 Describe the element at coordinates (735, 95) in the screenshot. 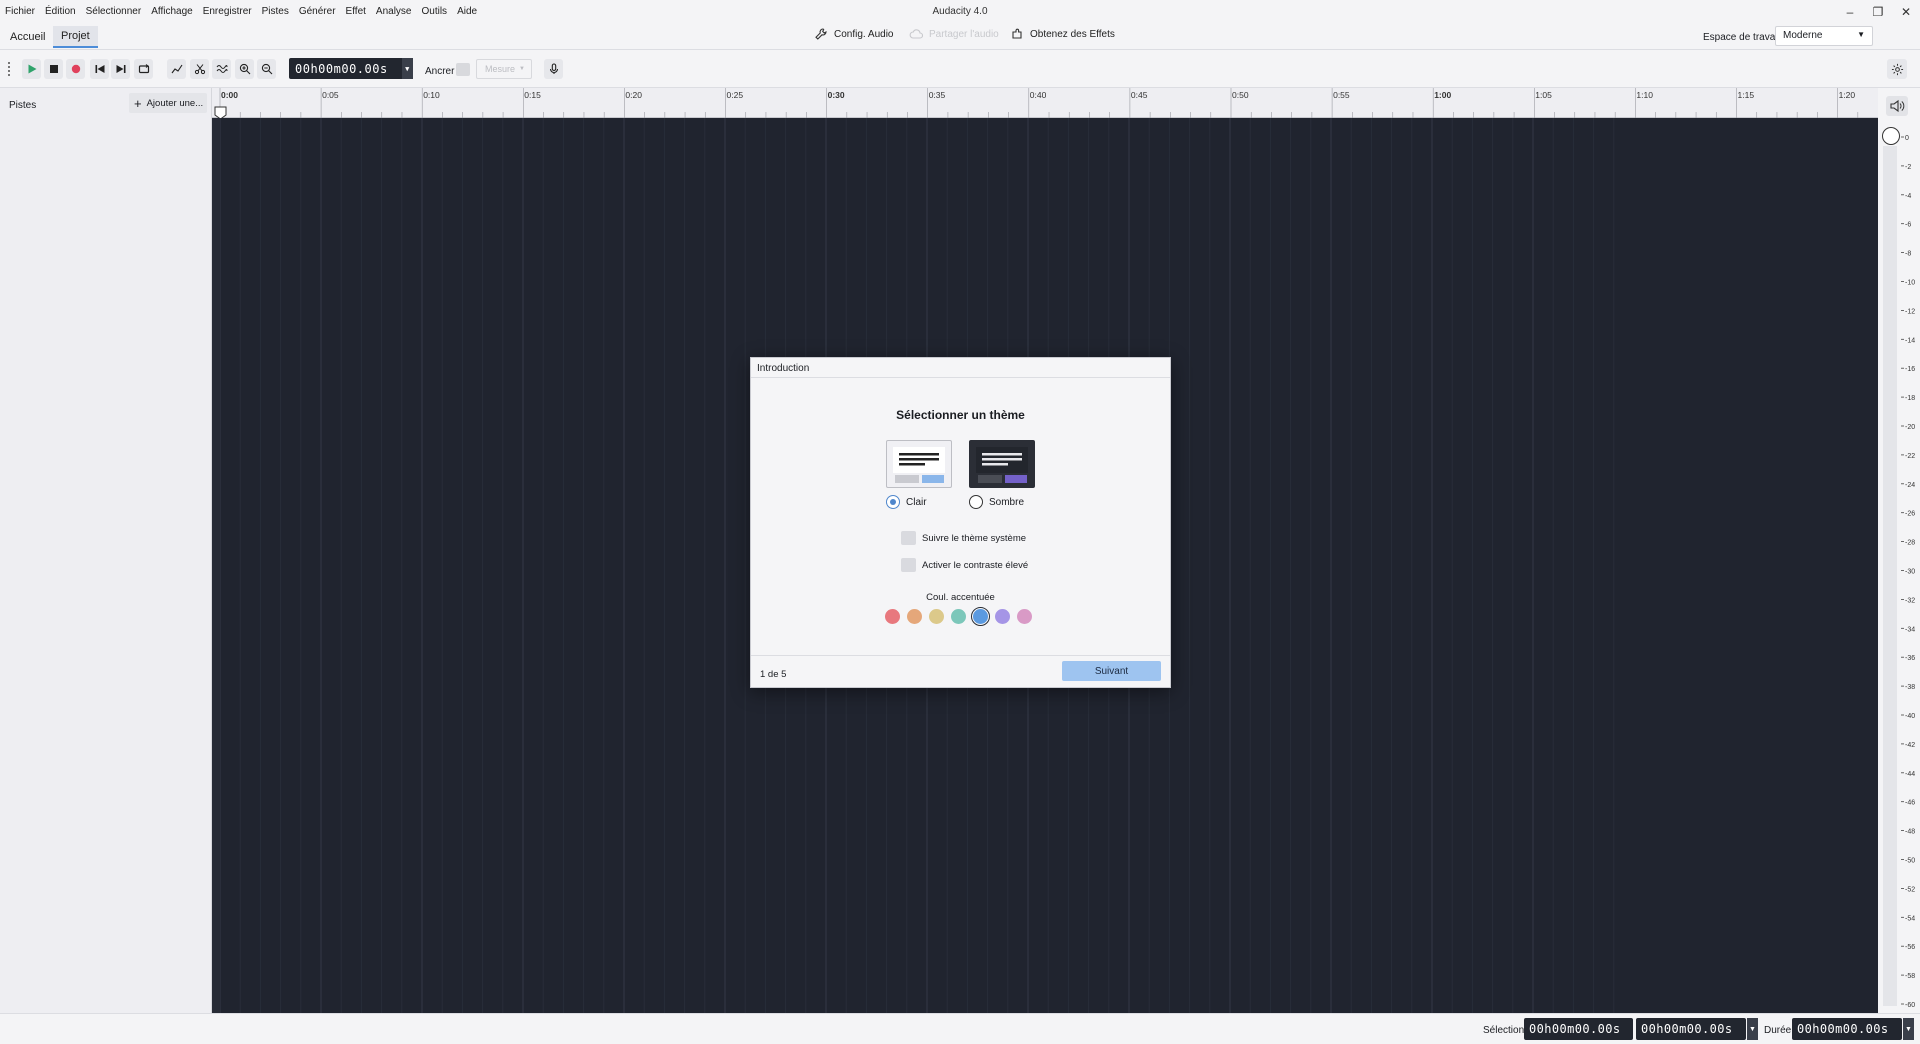

I see `ruler-label: 0:25` at that location.